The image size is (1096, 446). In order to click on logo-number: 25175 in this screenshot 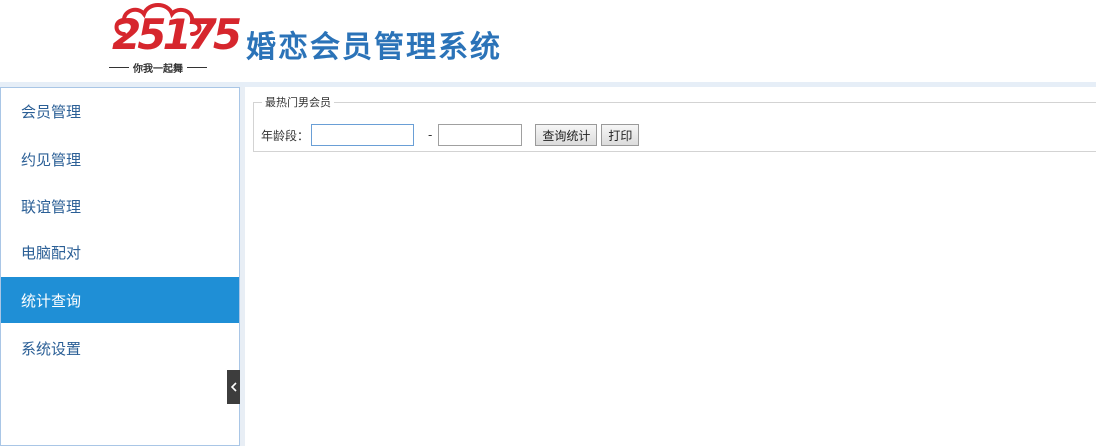, I will do `click(177, 34)`.